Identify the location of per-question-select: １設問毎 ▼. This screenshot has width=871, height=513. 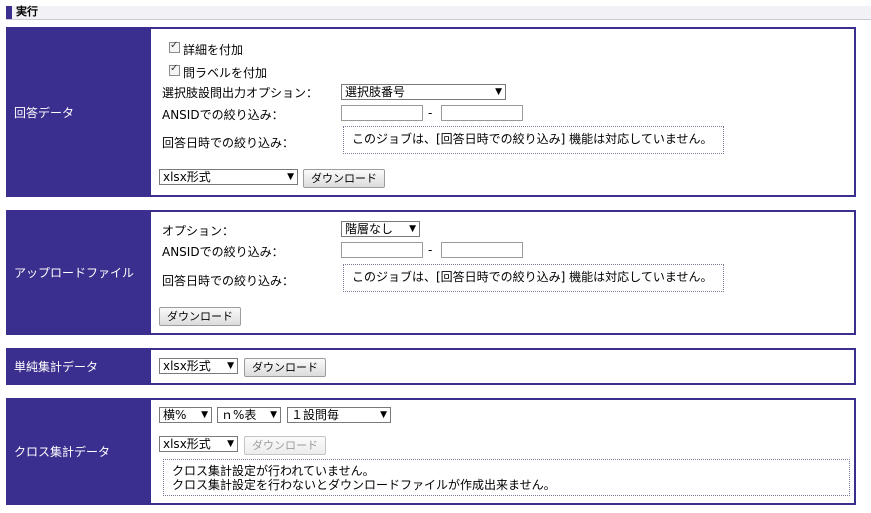
(339, 415).